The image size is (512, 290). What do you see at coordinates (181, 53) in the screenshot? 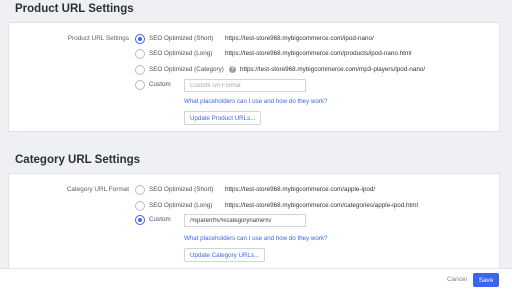
I see `product-option-label: SEO Optimized (Long)` at bounding box center [181, 53].